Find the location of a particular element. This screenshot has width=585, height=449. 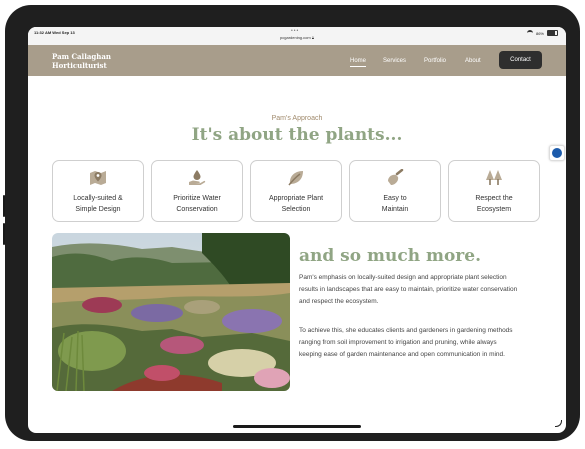

approach-card-plant: Appropriate Plant Selection is located at coordinates (296, 191).